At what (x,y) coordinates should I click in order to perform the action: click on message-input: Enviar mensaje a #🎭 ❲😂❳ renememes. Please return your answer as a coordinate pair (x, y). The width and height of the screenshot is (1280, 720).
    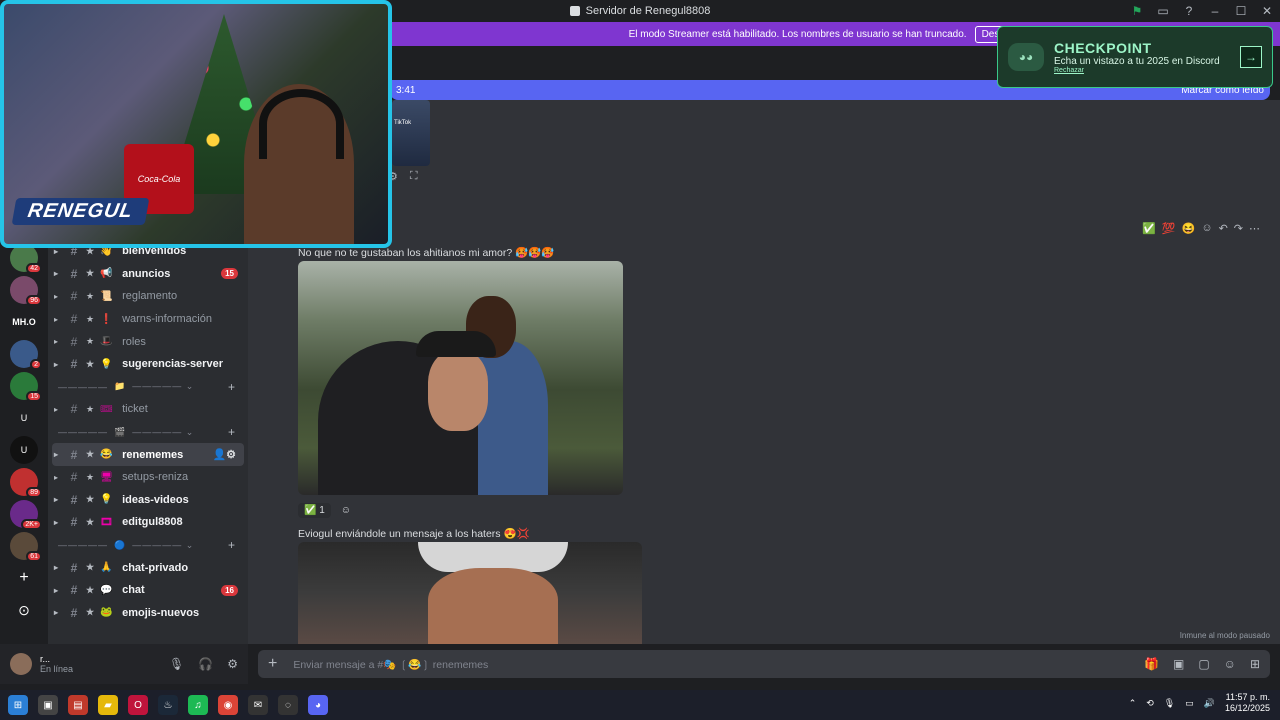
    Looking at the image, I should click on (390, 664).